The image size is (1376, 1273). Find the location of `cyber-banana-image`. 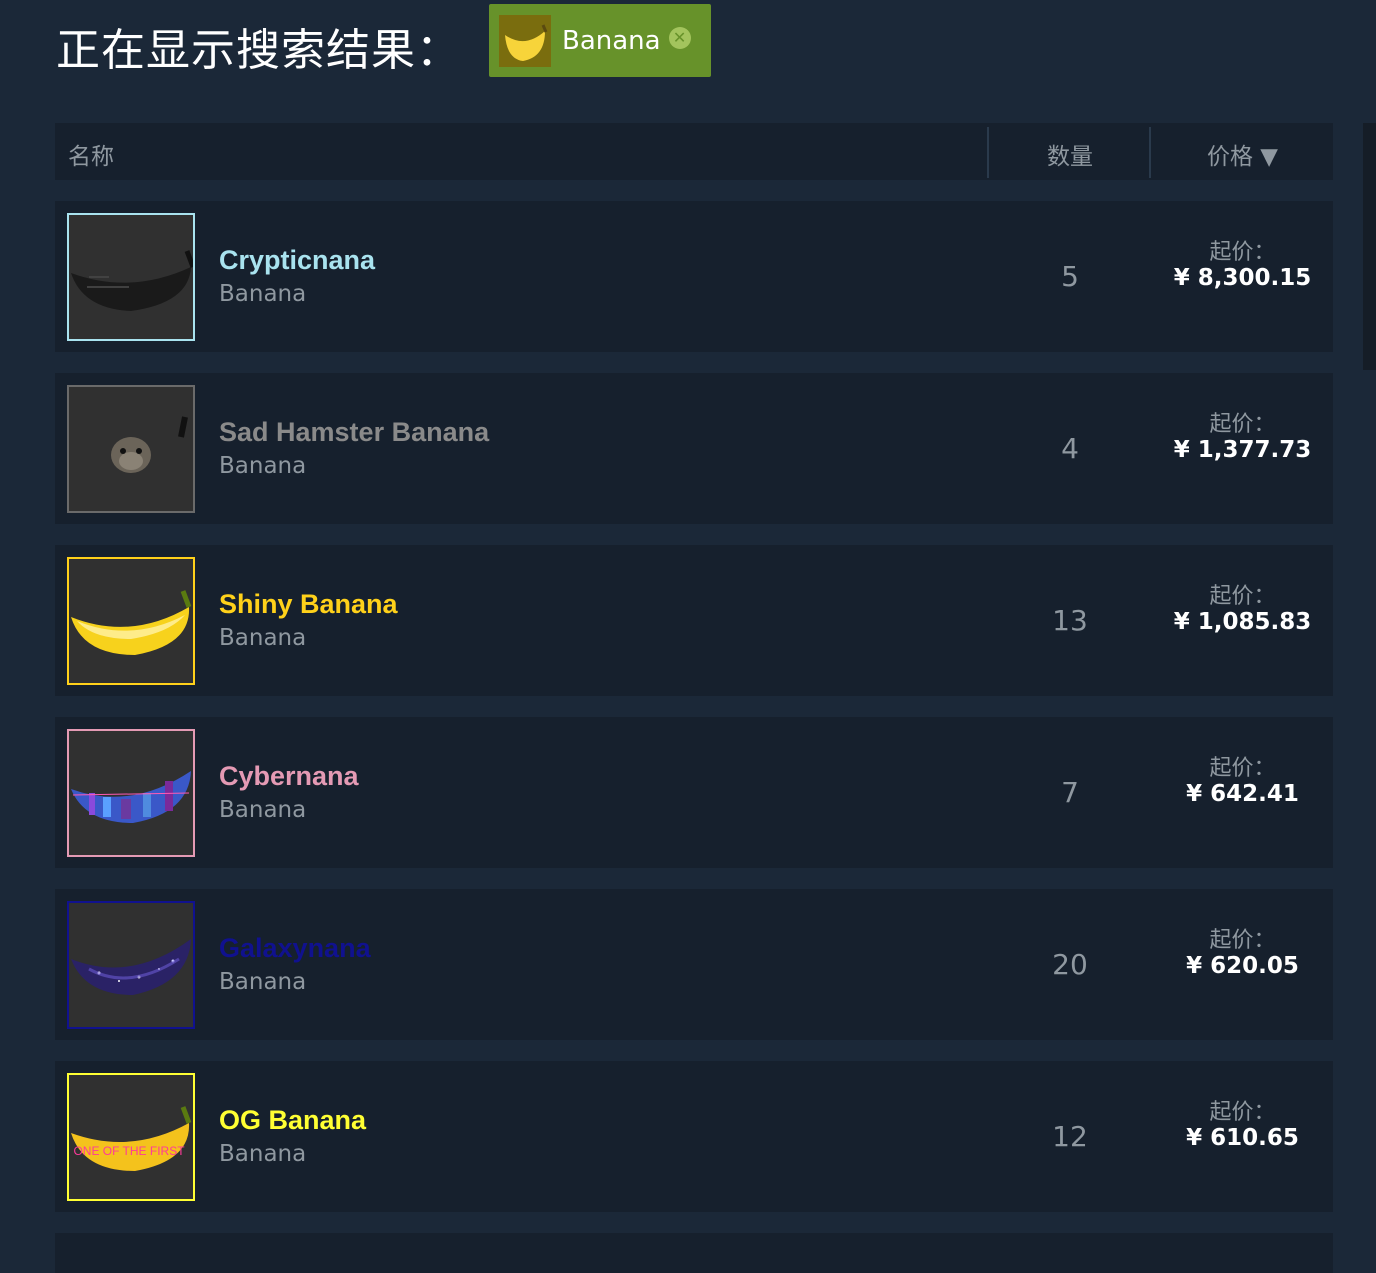

cyber-banana-image is located at coordinates (131, 797).